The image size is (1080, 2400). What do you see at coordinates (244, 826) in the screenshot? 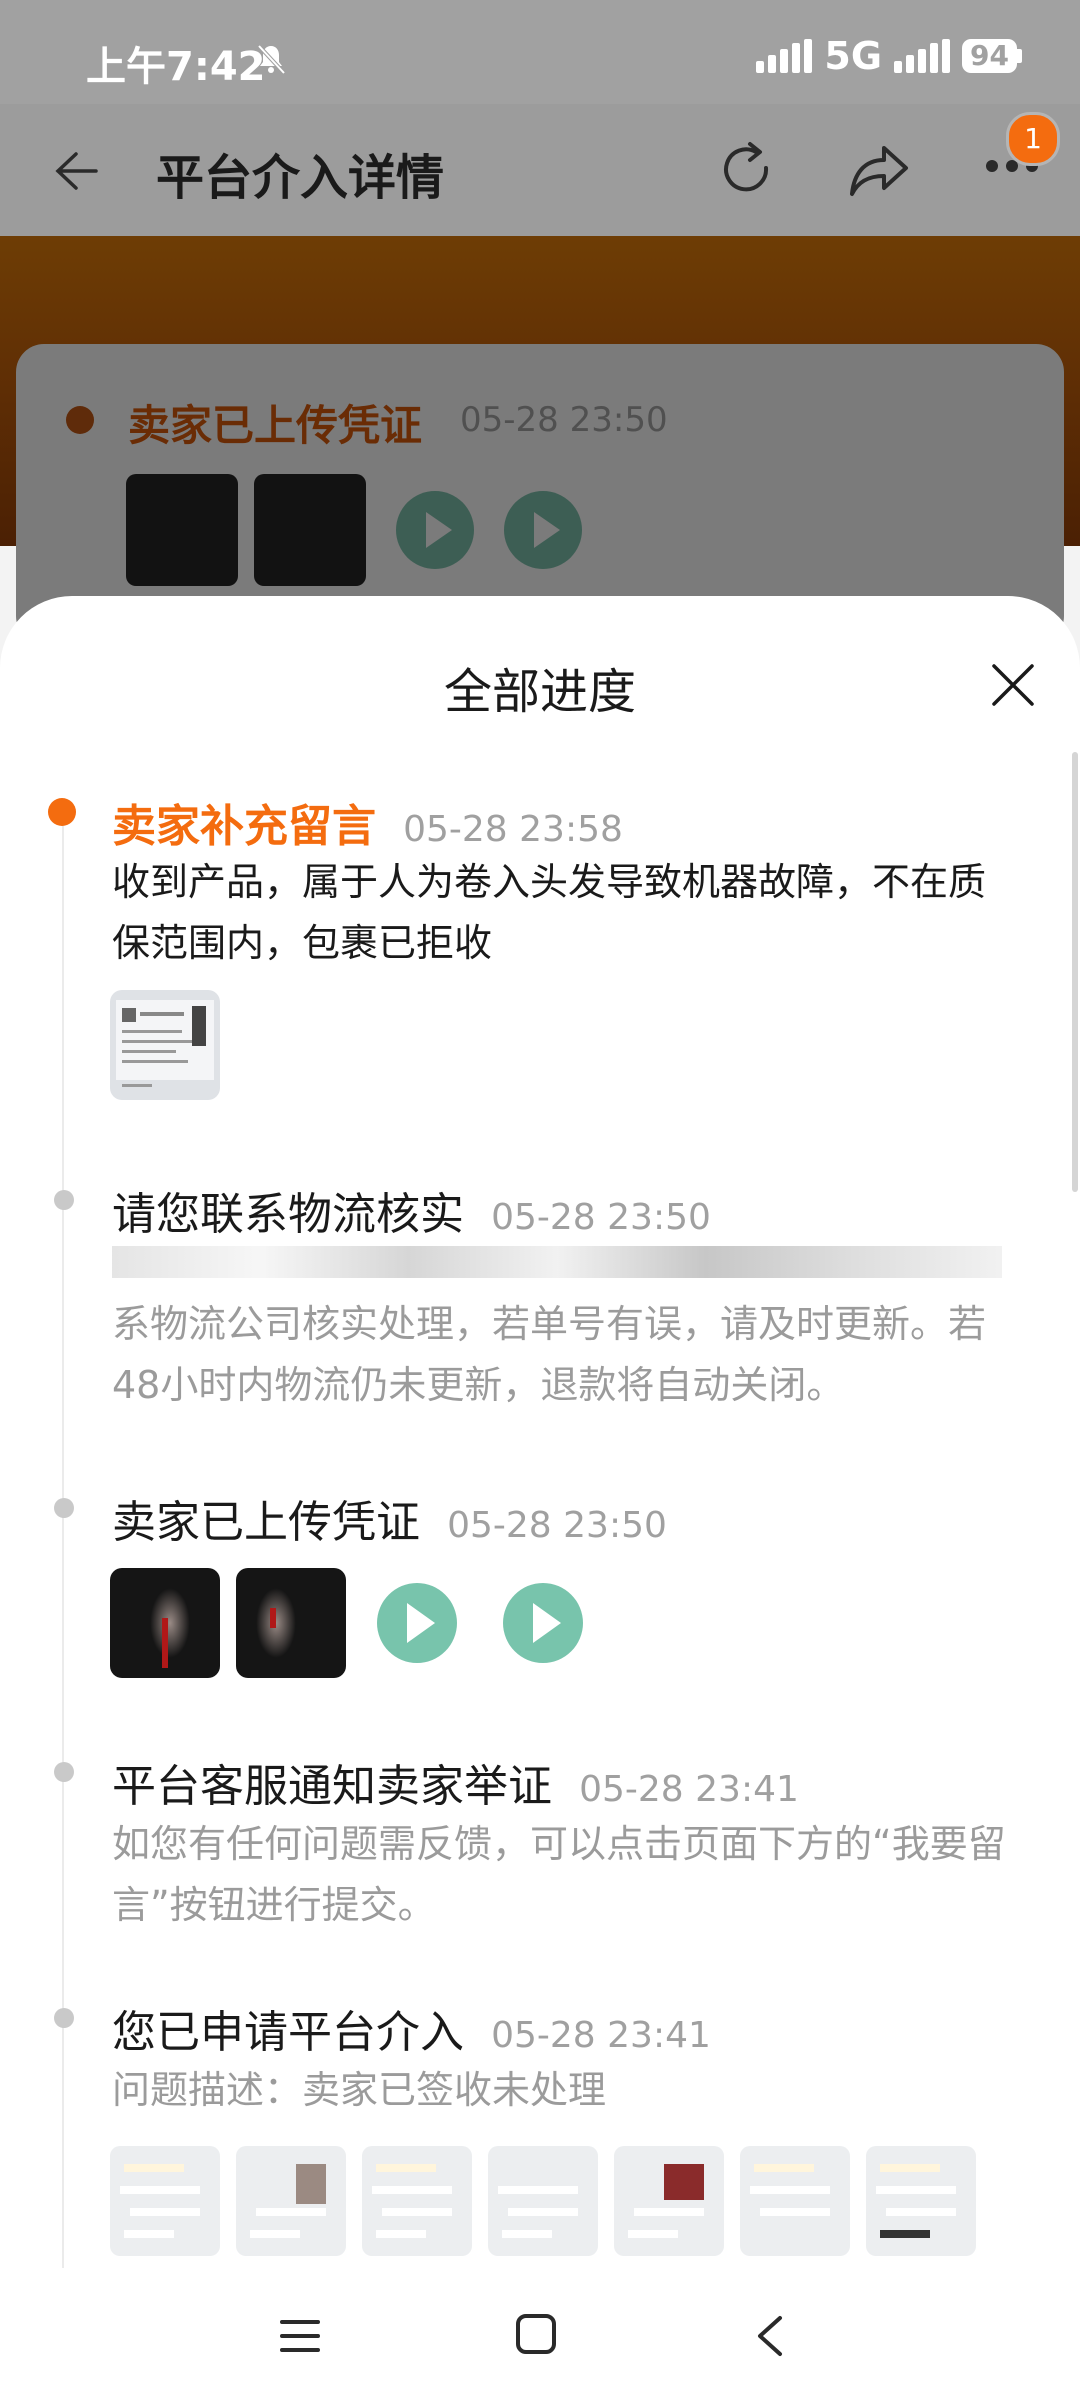
I see `timeline-item-title: 卖家补充留言` at bounding box center [244, 826].